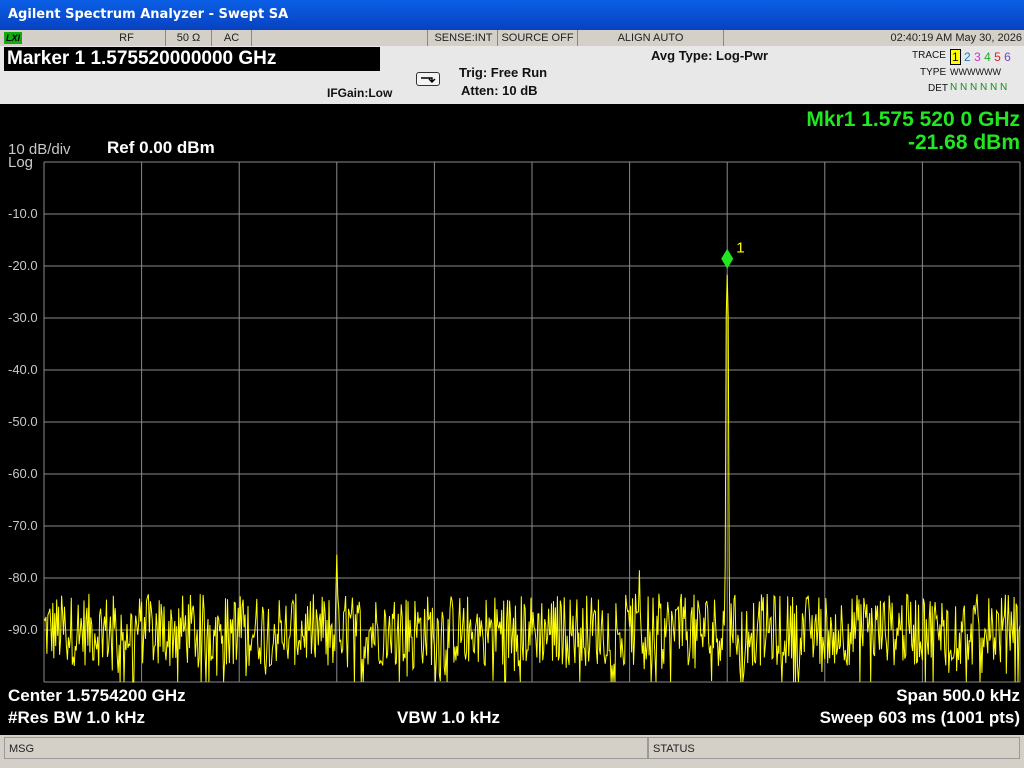  What do you see at coordinates (76, 718) in the screenshot?
I see `rbw-label: #Res BW 1.0 kHz` at bounding box center [76, 718].